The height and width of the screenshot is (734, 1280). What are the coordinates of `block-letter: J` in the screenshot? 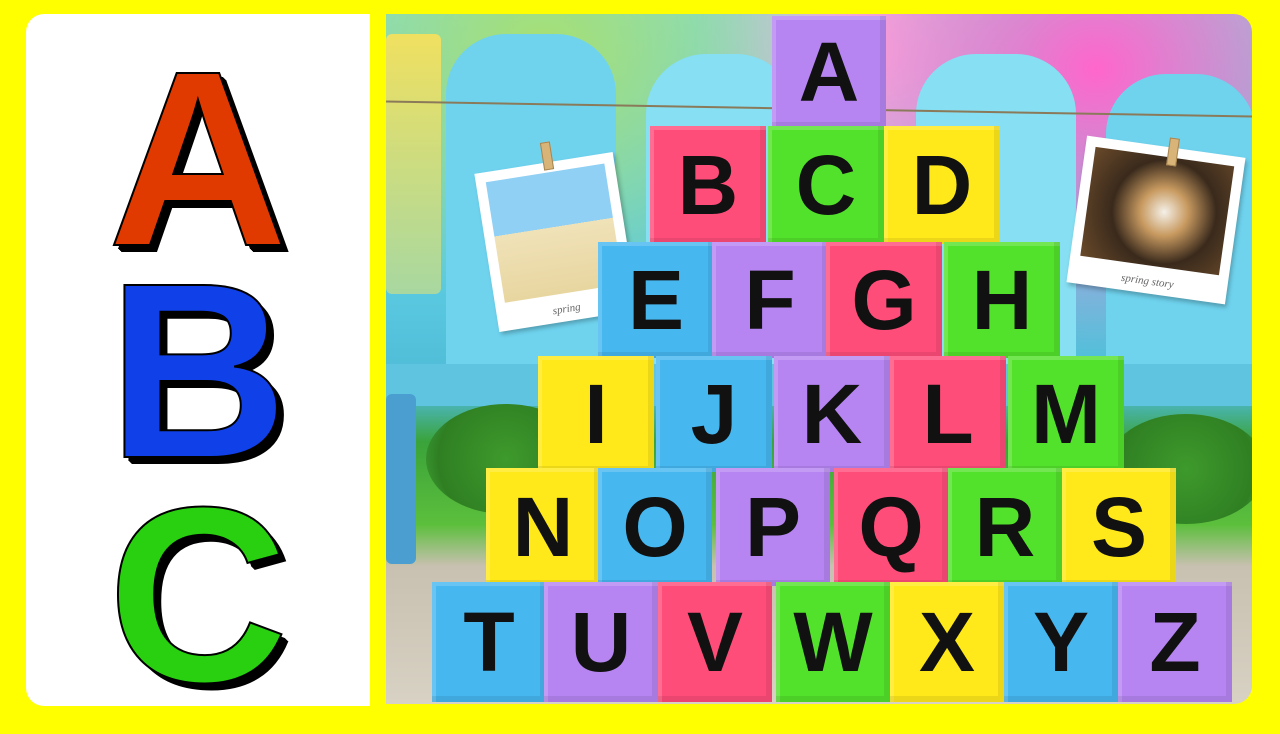 It's located at (714, 414).